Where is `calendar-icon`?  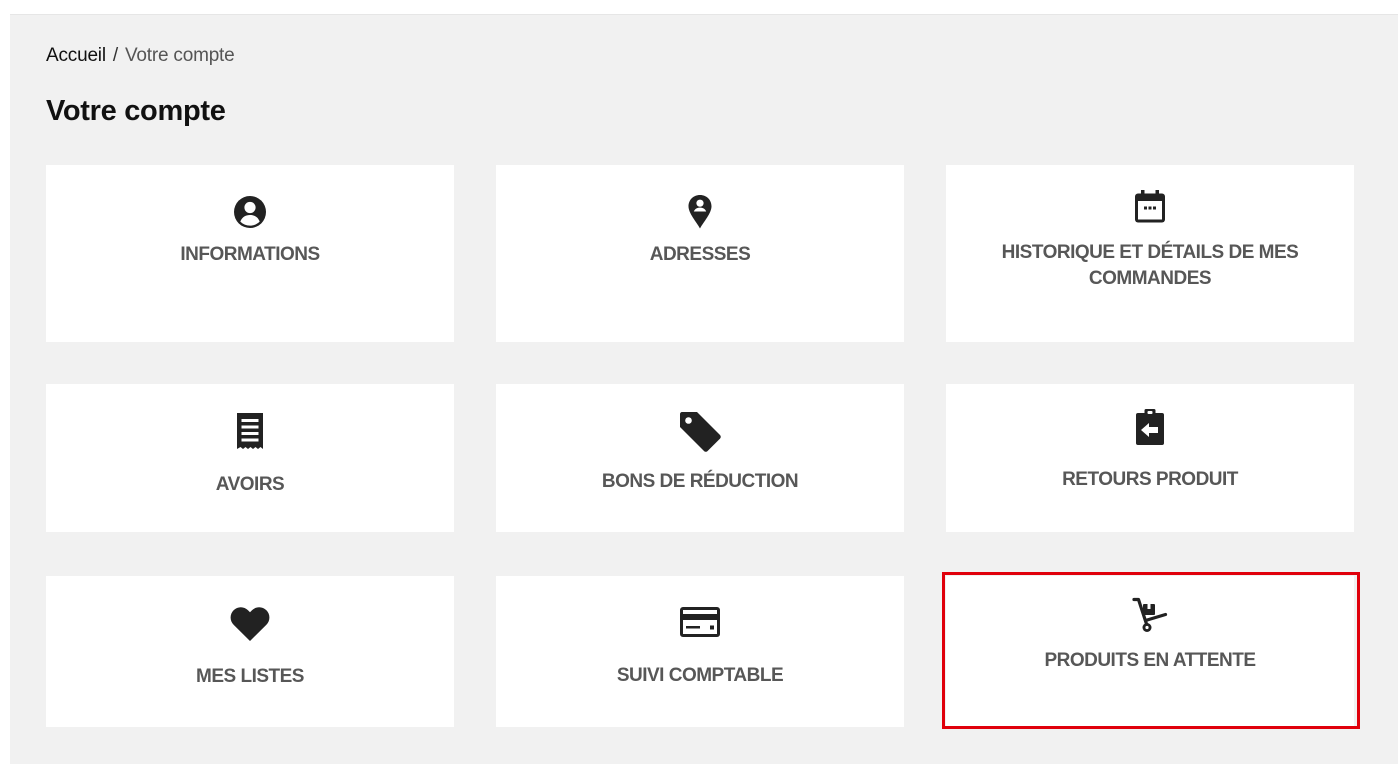 calendar-icon is located at coordinates (1150, 206).